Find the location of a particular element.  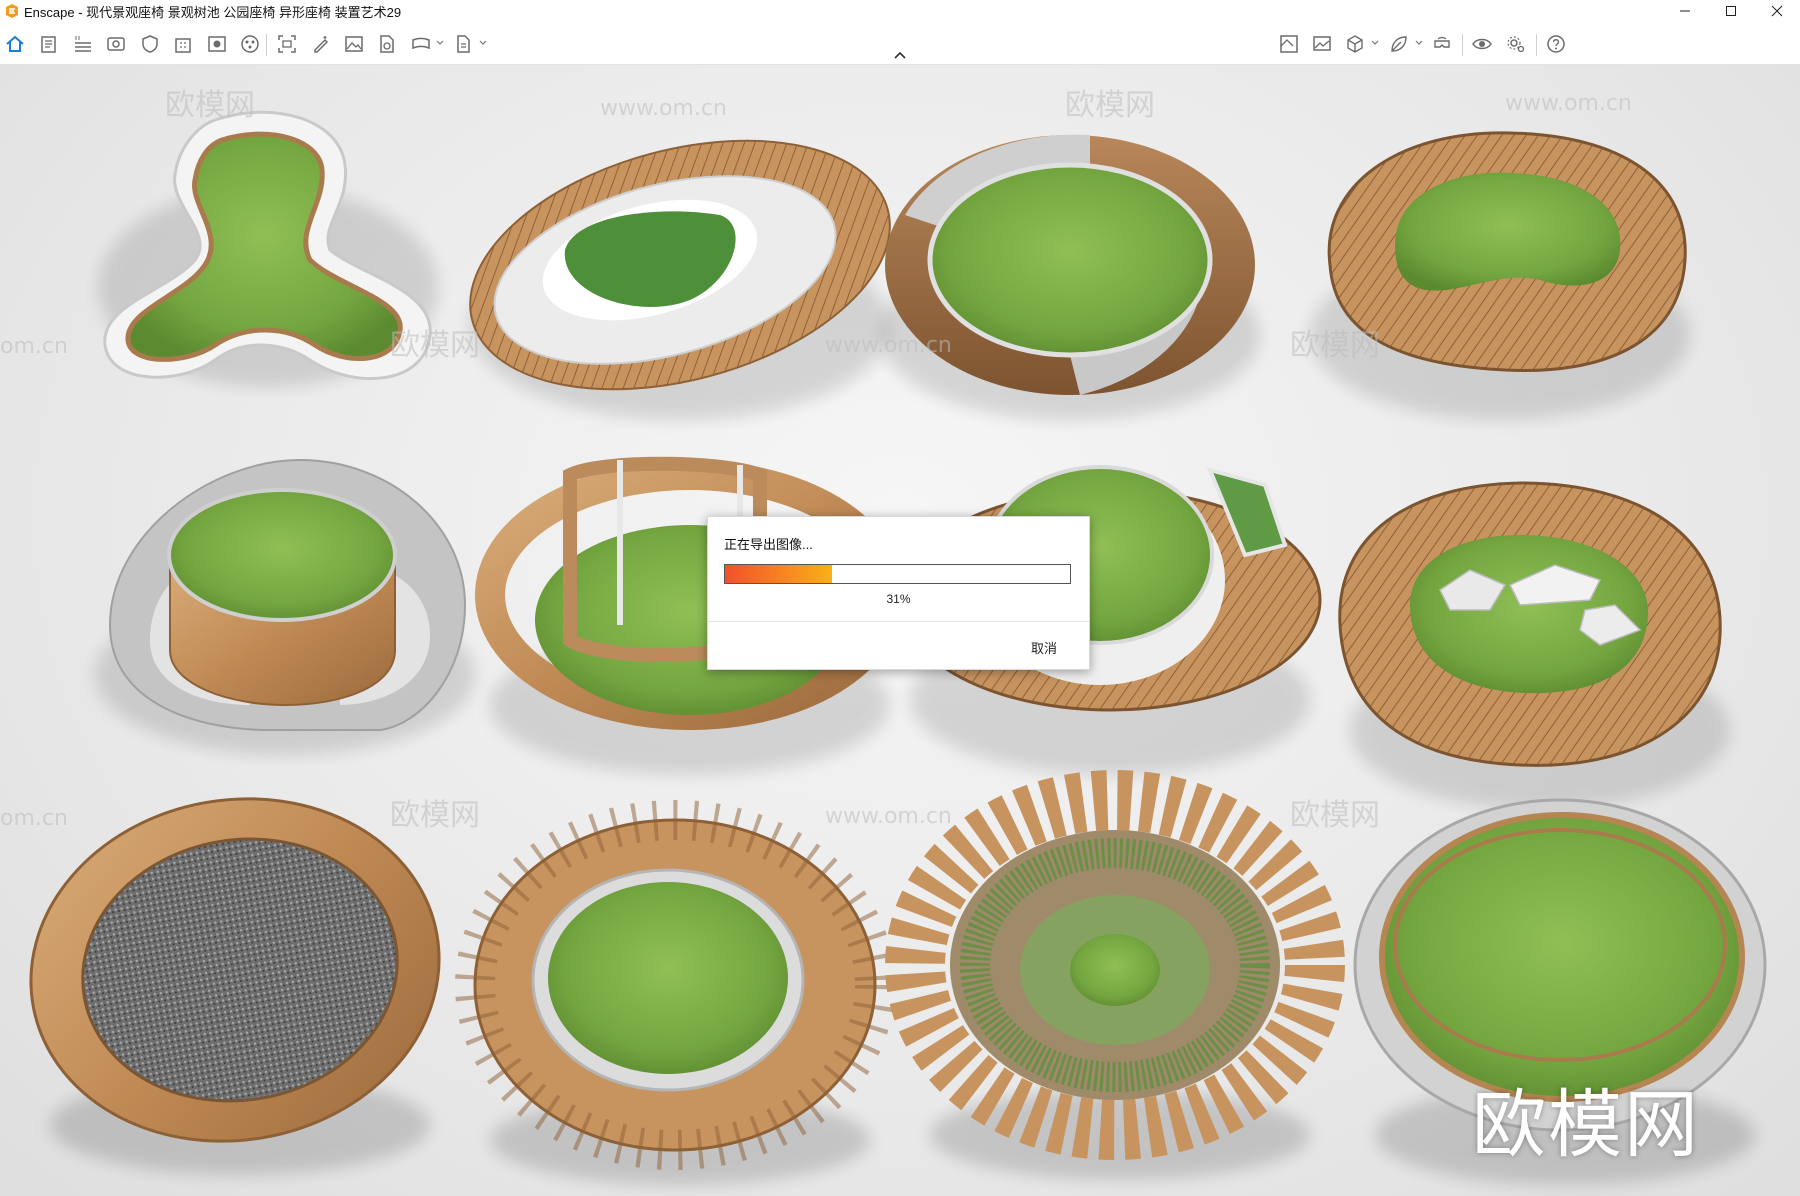

seat-model-oval-terrace is located at coordinates (680, 279).